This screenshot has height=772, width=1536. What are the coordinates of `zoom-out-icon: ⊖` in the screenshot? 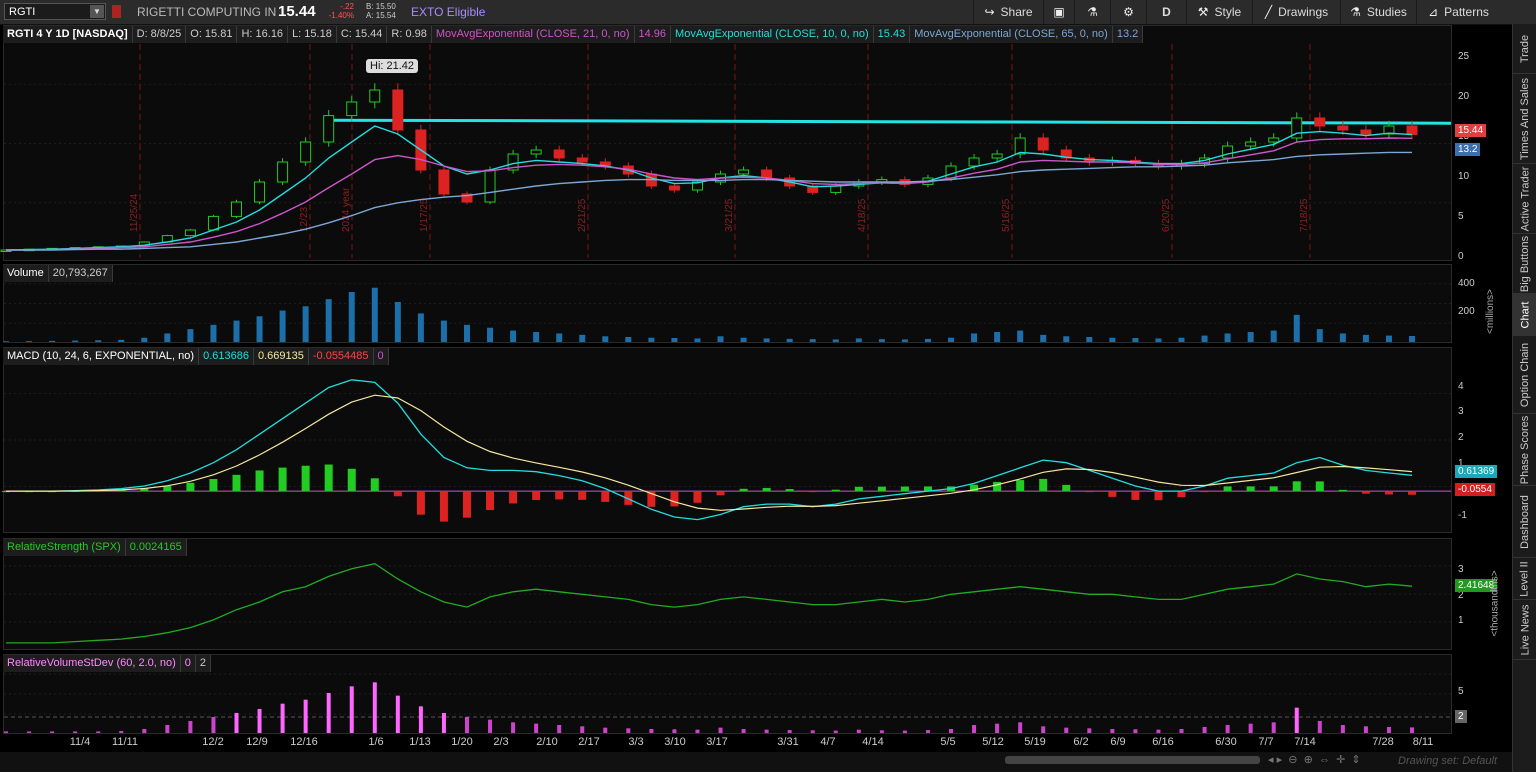 It's located at (1292, 760).